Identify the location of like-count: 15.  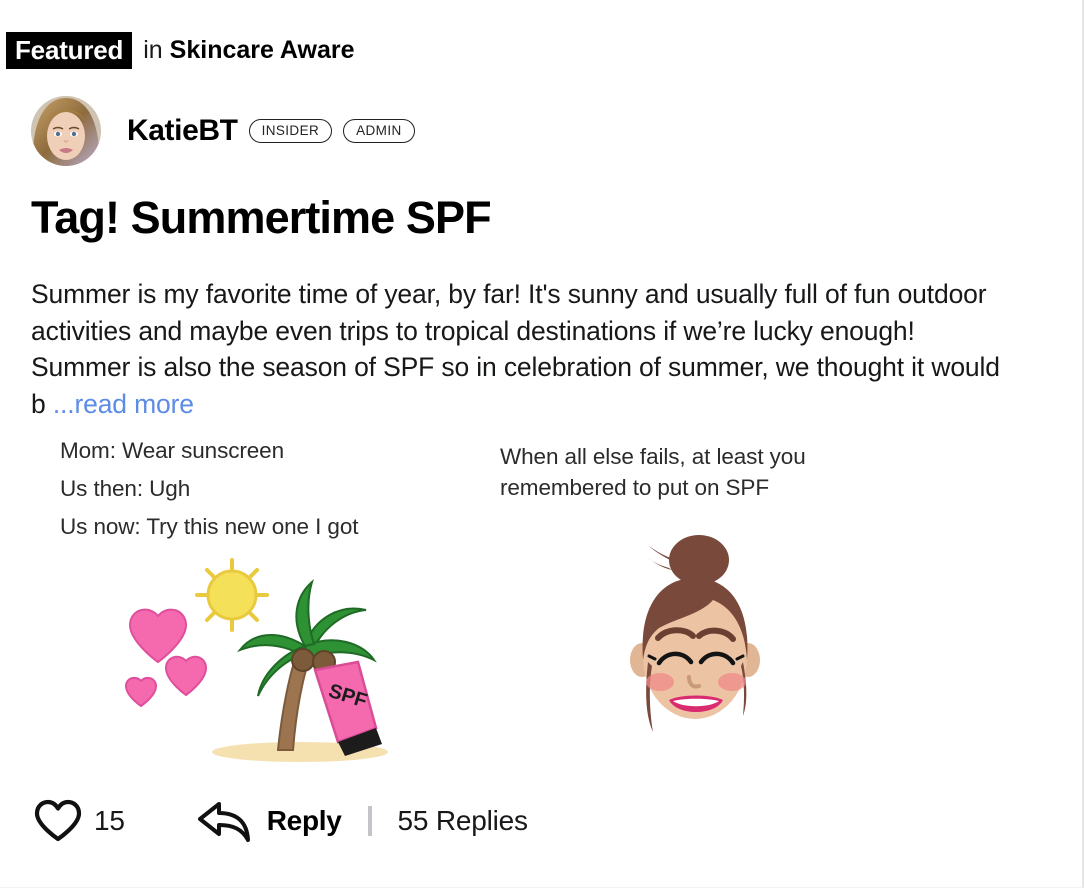
(109, 820).